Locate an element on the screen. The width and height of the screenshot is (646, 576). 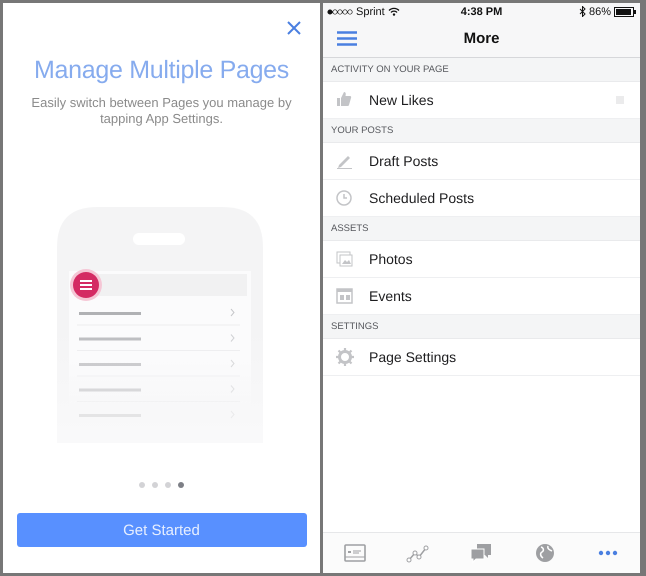
gear-icon is located at coordinates (345, 357).